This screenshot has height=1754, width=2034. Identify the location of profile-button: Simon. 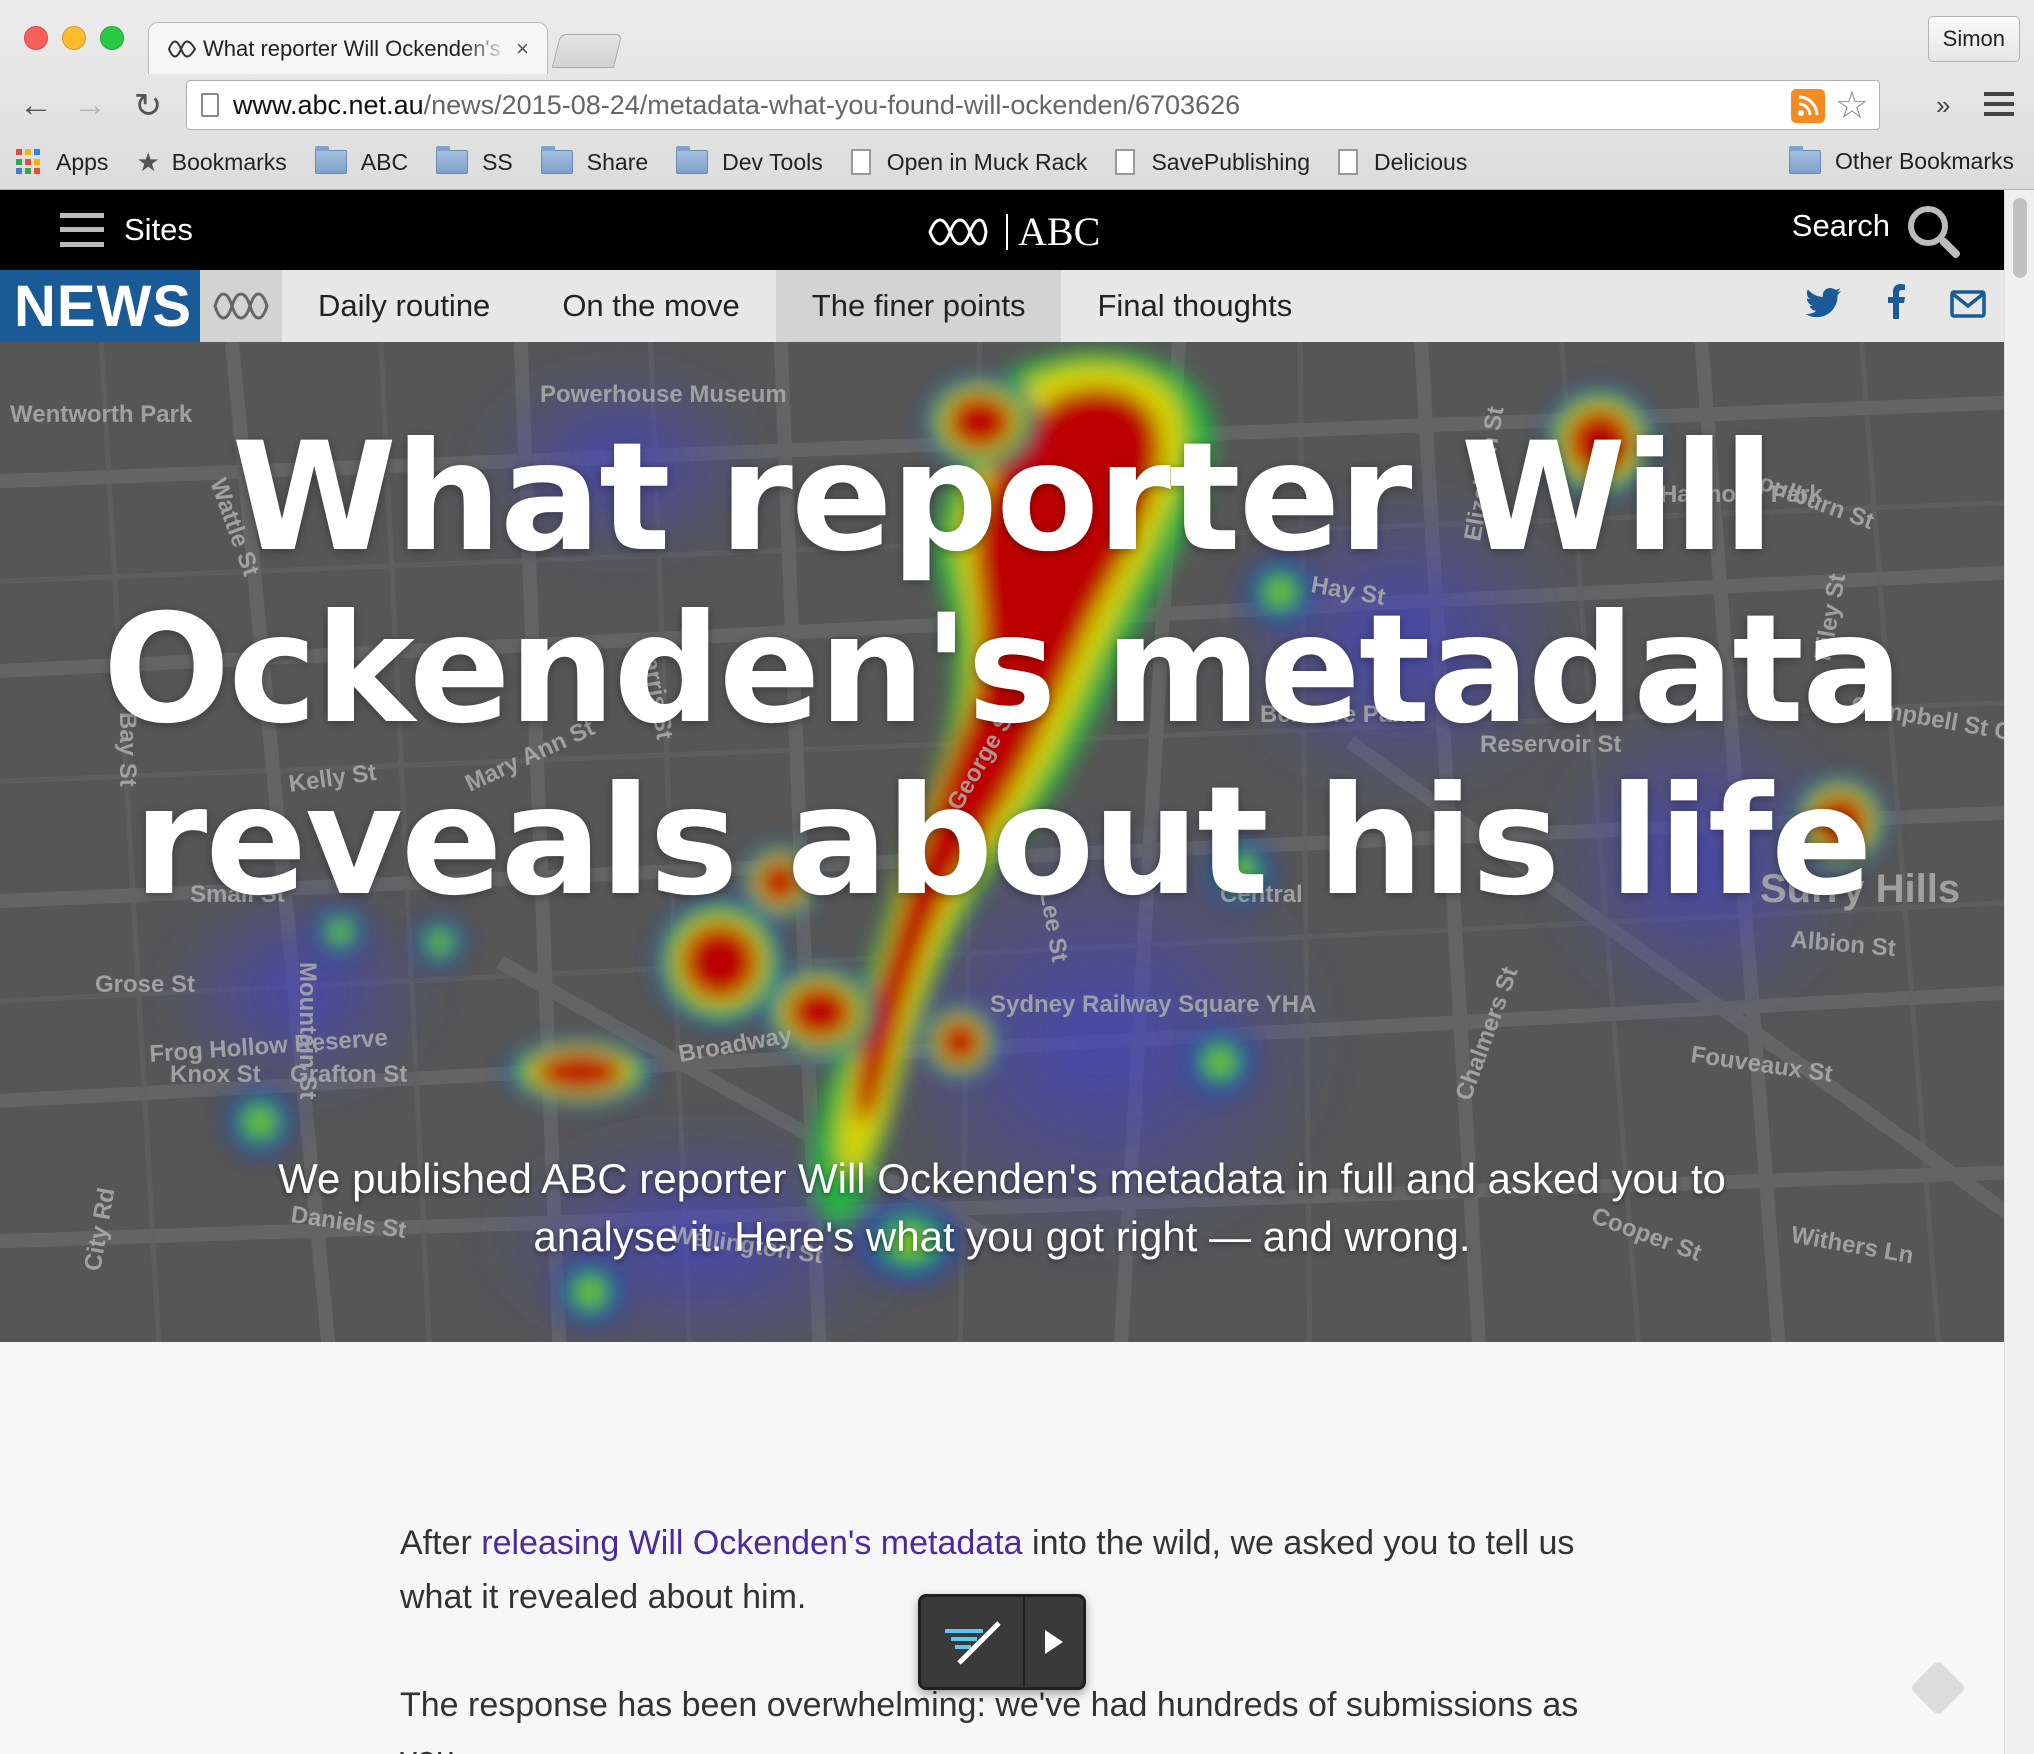
(1973, 39).